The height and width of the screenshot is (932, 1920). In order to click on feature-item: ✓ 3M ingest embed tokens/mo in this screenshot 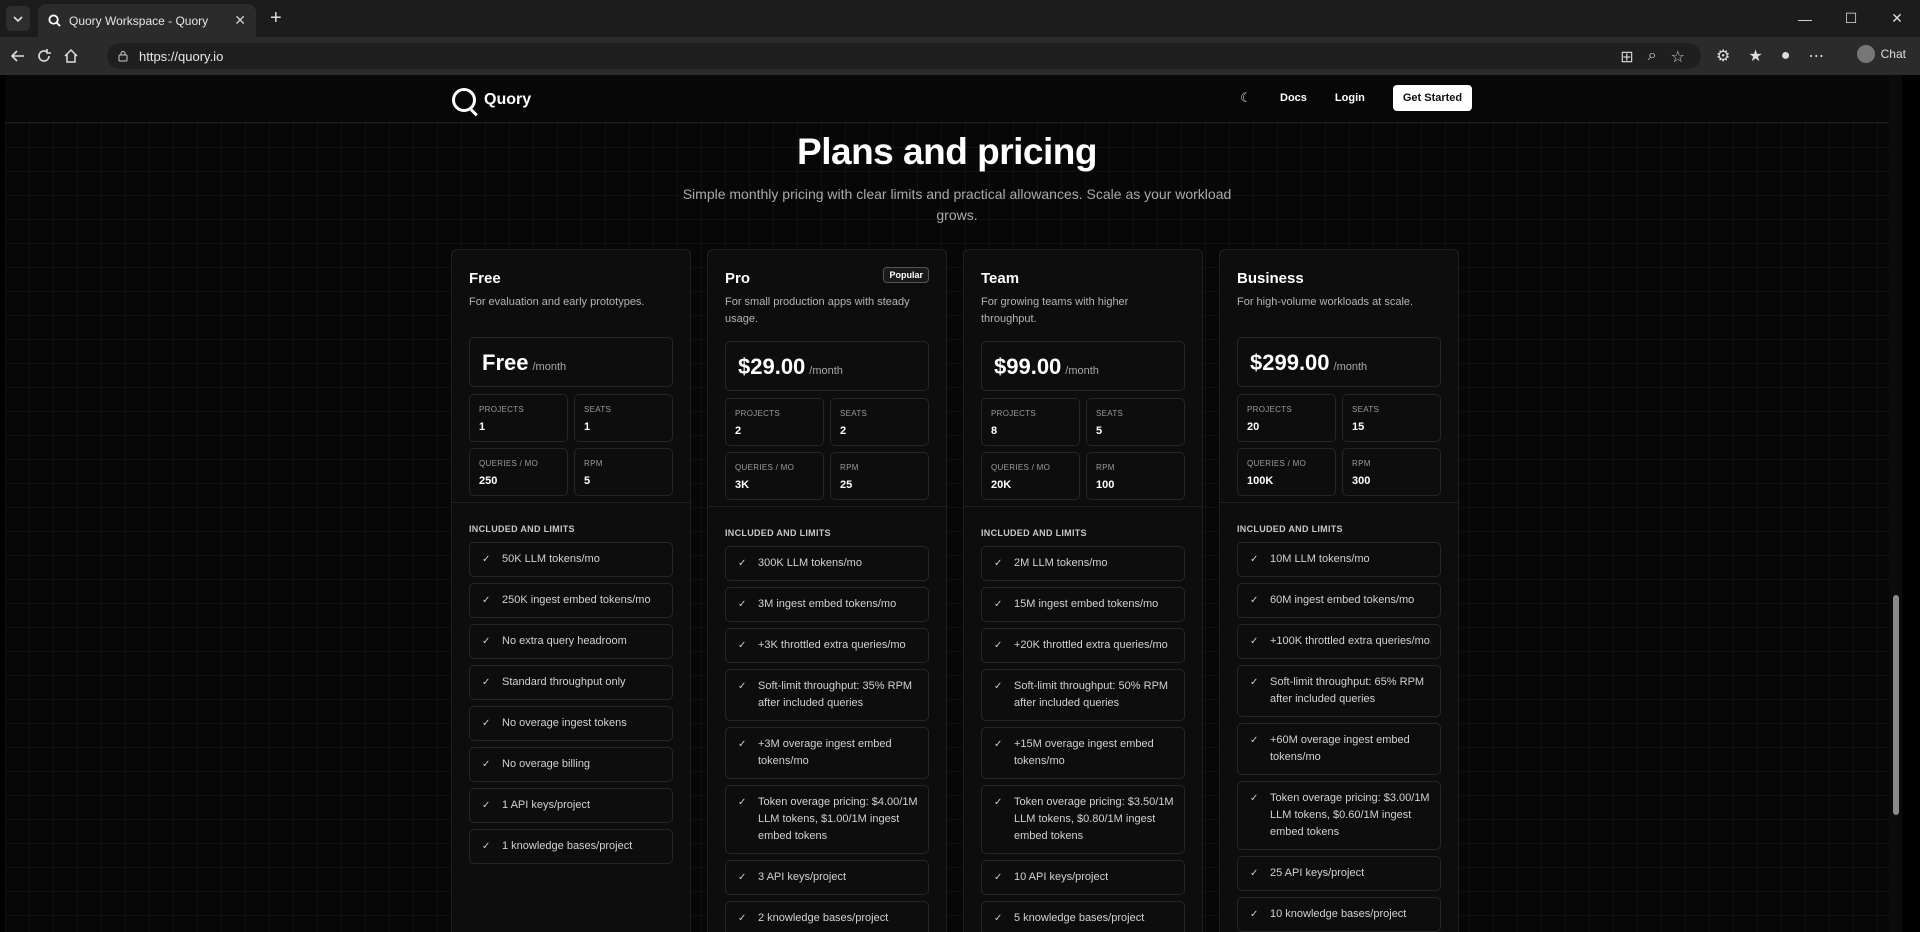, I will do `click(827, 604)`.